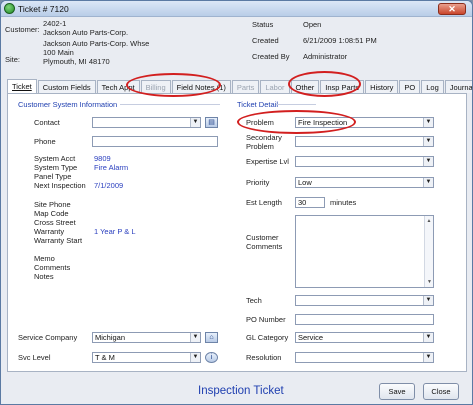 Image resolution: width=473 pixels, height=405 pixels. Describe the element at coordinates (68, 104) in the screenshot. I see `customer-system-section-title: Customer System Information` at that location.